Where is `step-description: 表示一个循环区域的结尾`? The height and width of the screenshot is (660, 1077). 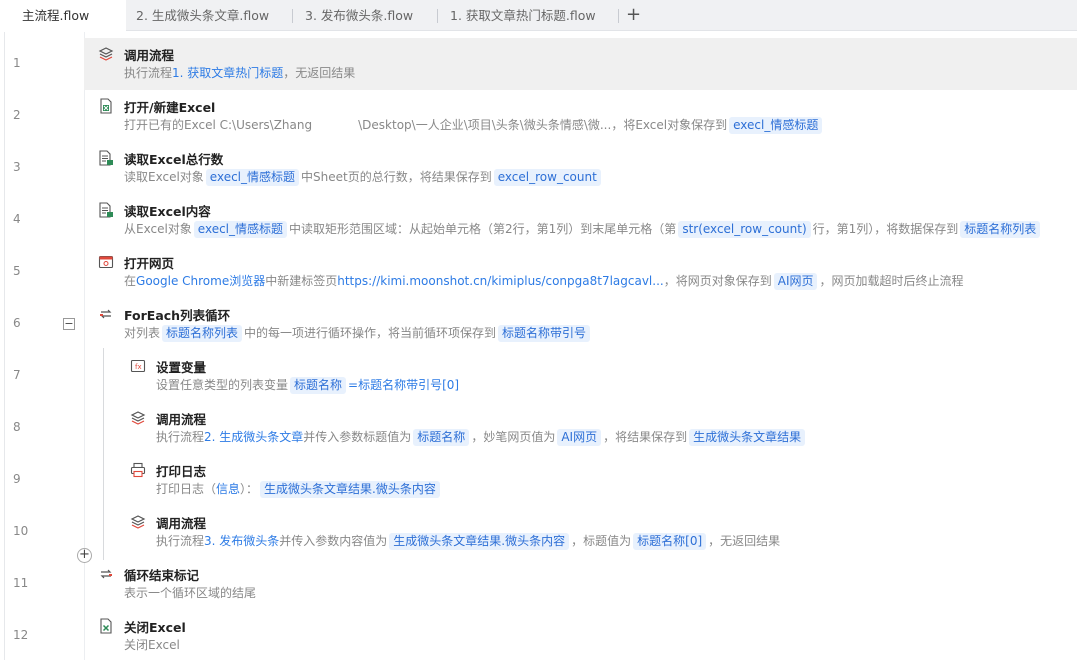 step-description: 表示一个循环区域的结尾 is located at coordinates (190, 592).